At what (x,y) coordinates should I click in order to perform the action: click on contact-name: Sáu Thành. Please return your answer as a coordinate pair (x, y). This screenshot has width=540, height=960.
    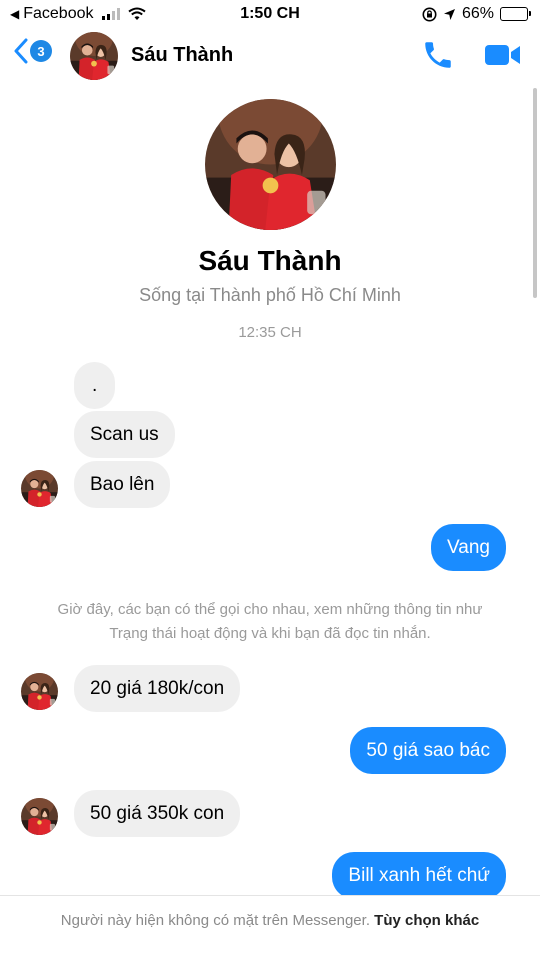
    Looking at the image, I should click on (182, 55).